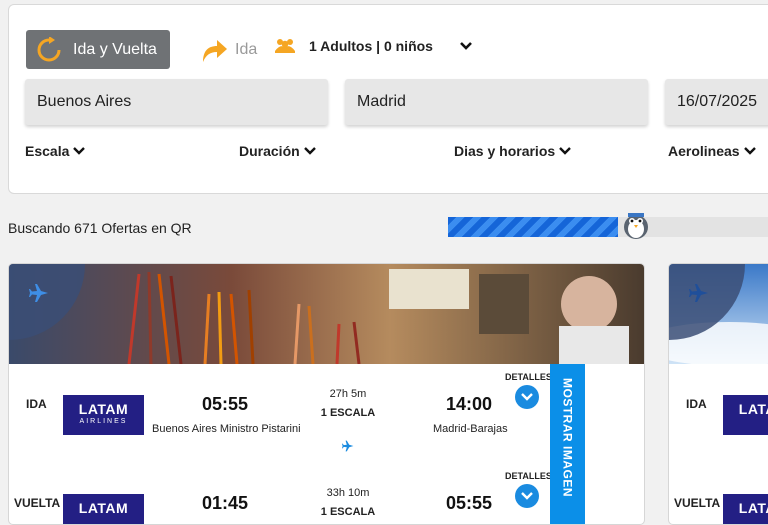 The image size is (768, 525). I want to click on search-status: Buscando 671 Ofertas en QR, so click(100, 228).